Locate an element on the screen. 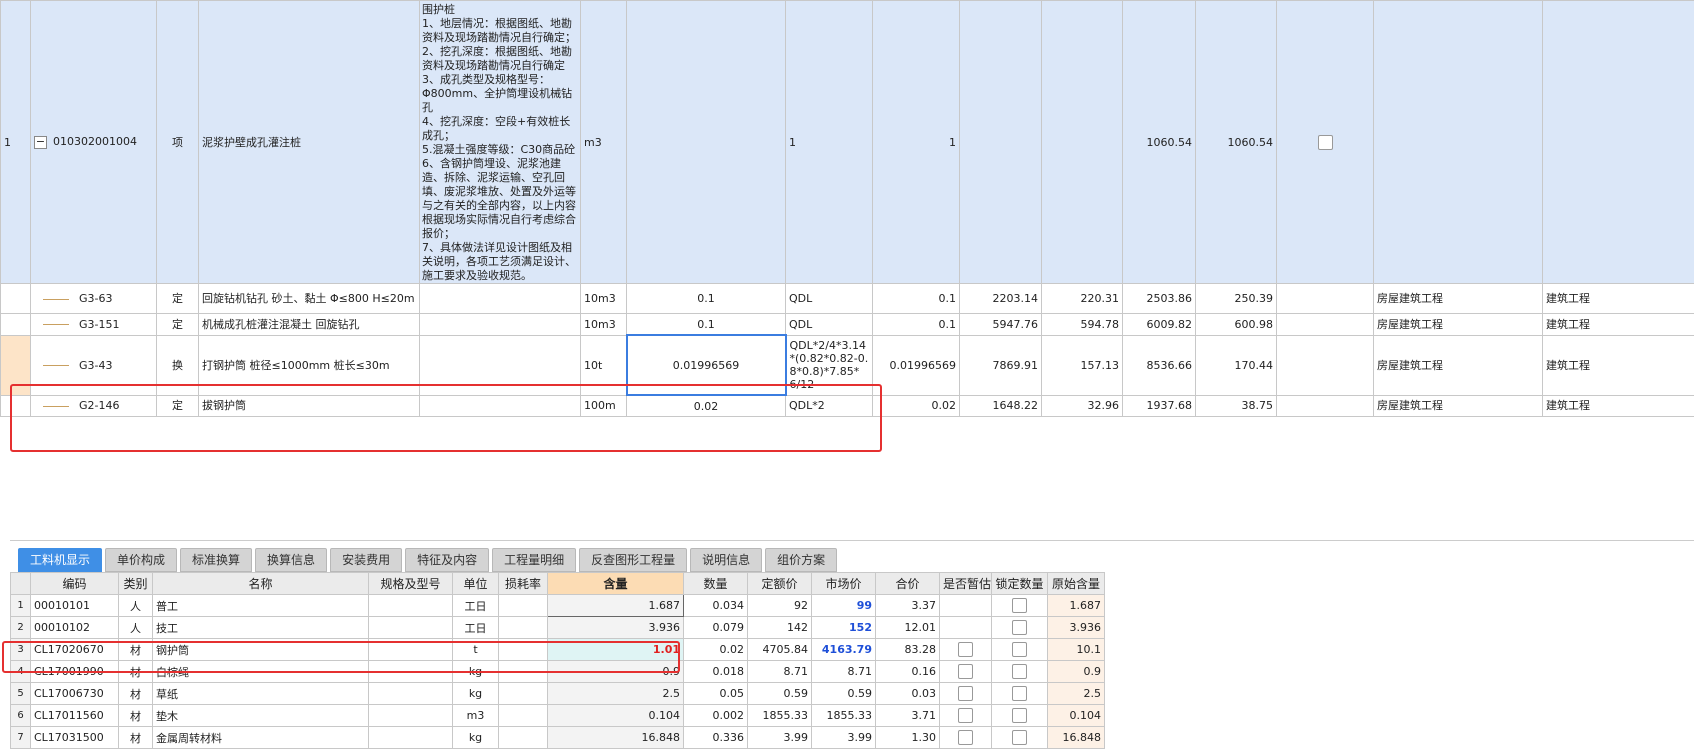 The width and height of the screenshot is (1694, 749). code-cell: 00010101 is located at coordinates (75, 606).